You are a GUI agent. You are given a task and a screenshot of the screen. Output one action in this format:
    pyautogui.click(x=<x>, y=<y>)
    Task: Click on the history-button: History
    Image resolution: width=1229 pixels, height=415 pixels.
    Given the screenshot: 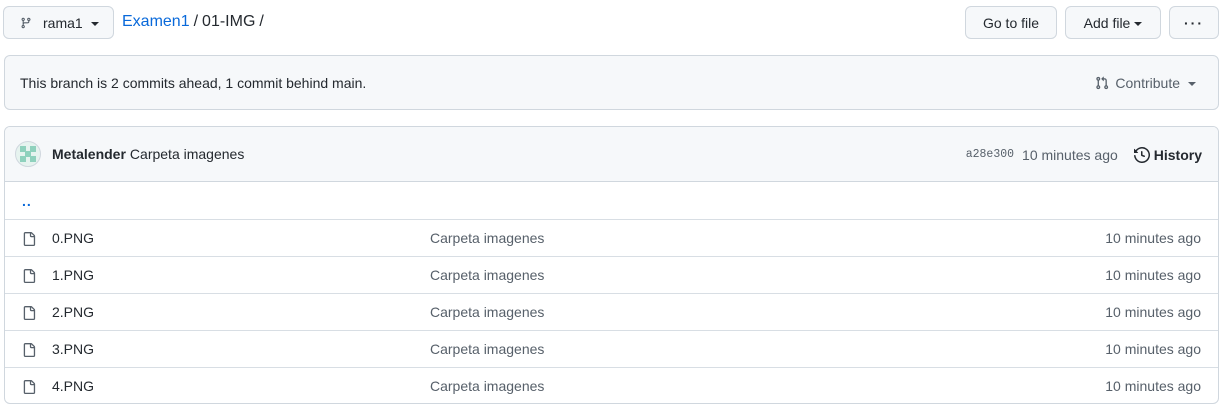 What is the action you would take?
    pyautogui.click(x=1167, y=154)
    